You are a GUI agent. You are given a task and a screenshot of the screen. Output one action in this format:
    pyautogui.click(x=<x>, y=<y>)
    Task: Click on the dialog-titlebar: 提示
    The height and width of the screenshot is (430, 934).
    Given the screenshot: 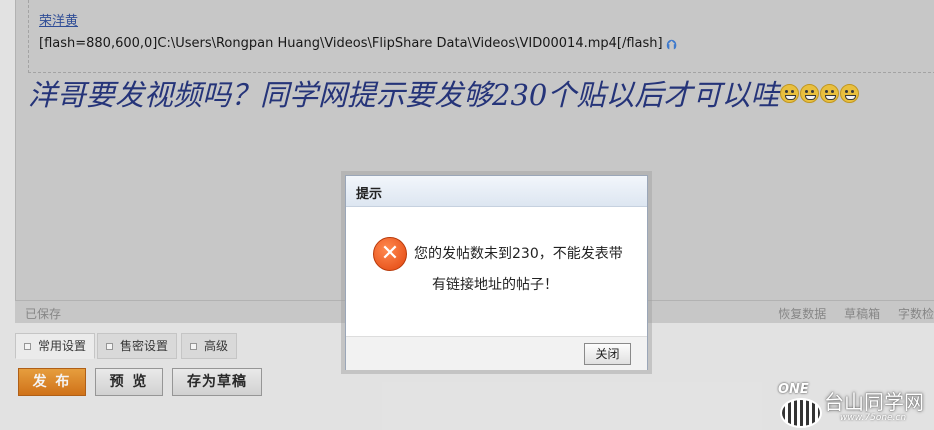 What is the action you would take?
    pyautogui.click(x=496, y=191)
    